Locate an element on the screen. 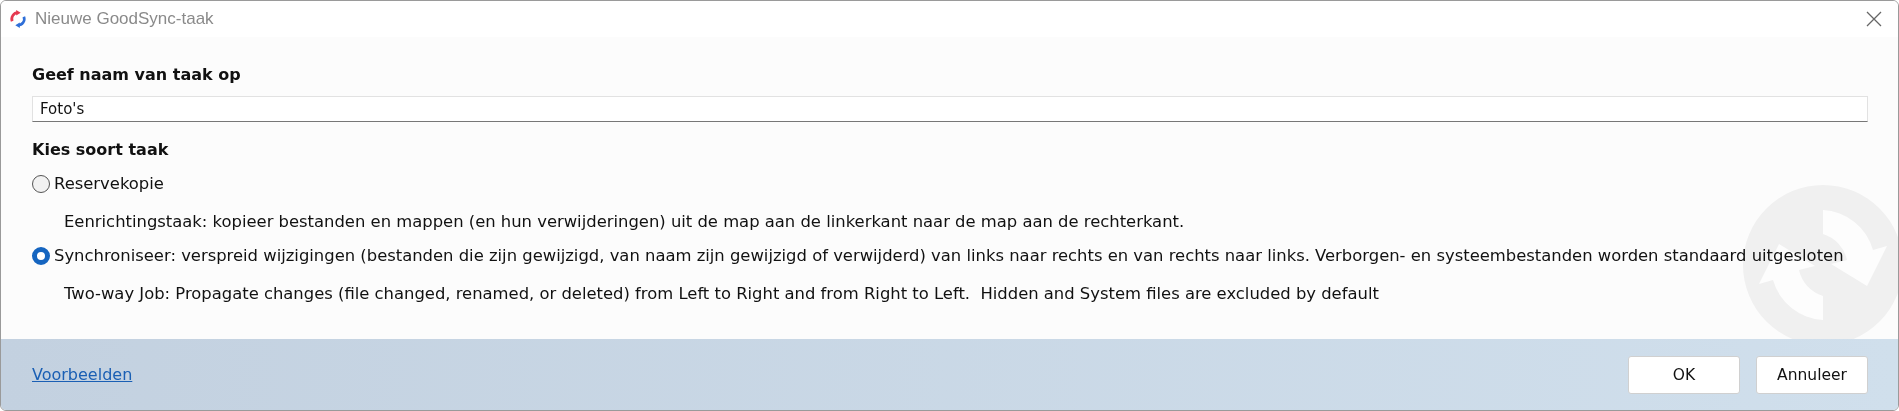 This screenshot has height=411, width=1899. option-description: Two-way Job: Propagate changes (file changed, renamed, or deleted) from Left to Right and from Right to Left. Hidden and System files are excluded by default is located at coordinates (722, 293).